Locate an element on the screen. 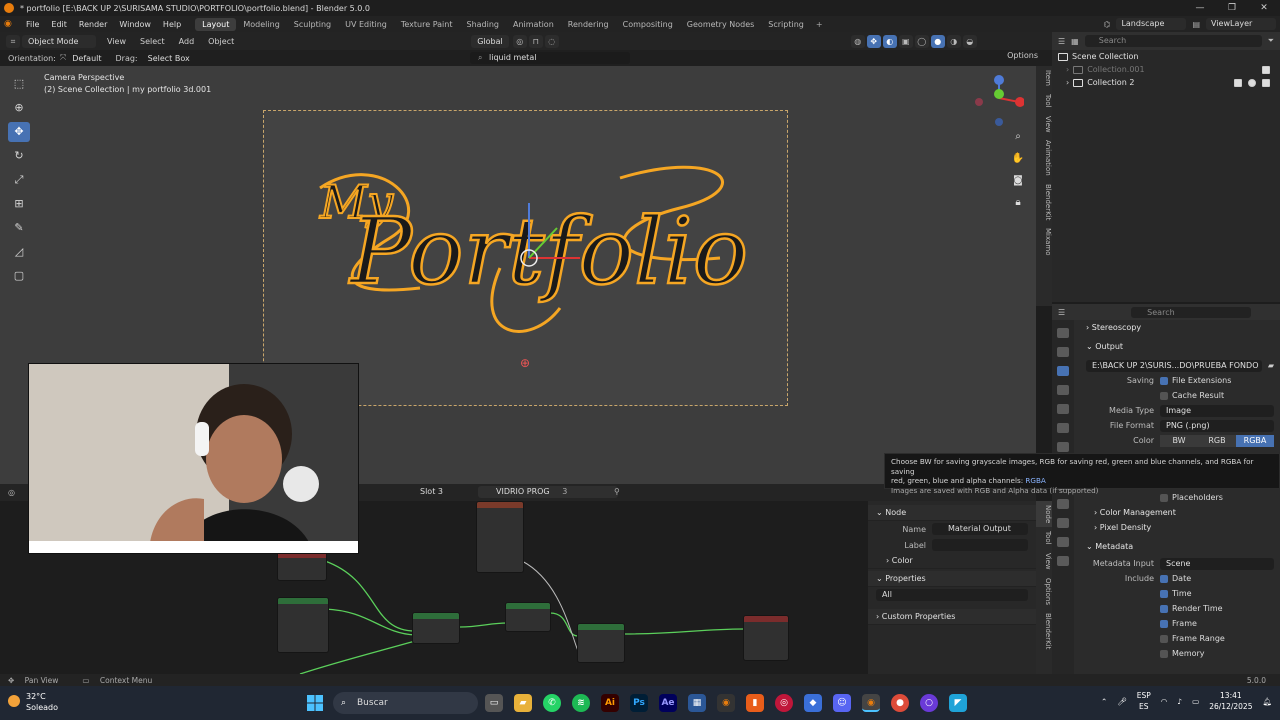 This screenshot has width=1280, height=720. scale-tool-icon: ⤢ is located at coordinates (19, 180).